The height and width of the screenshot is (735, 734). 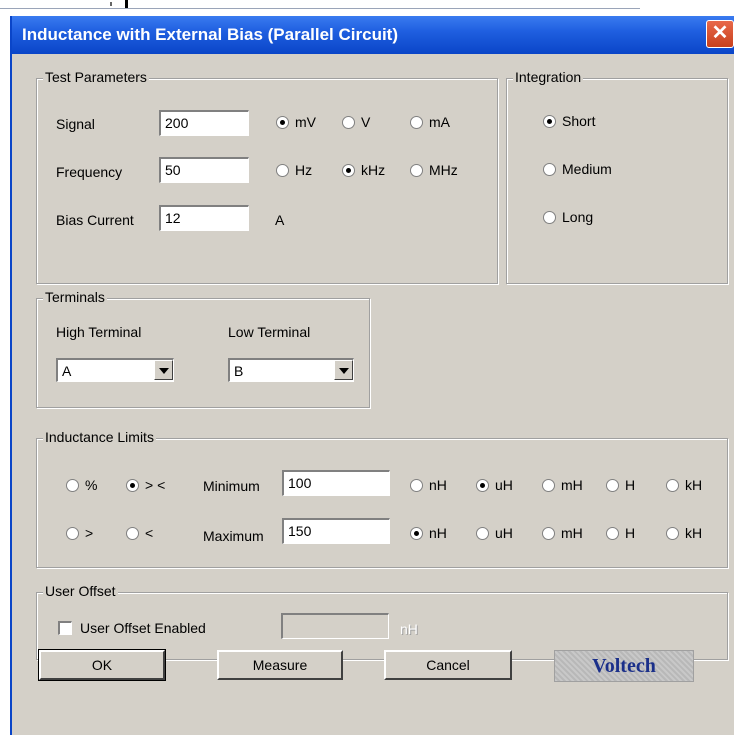 What do you see at coordinates (6, 375) in the screenshot?
I see `window-left-border` at bounding box center [6, 375].